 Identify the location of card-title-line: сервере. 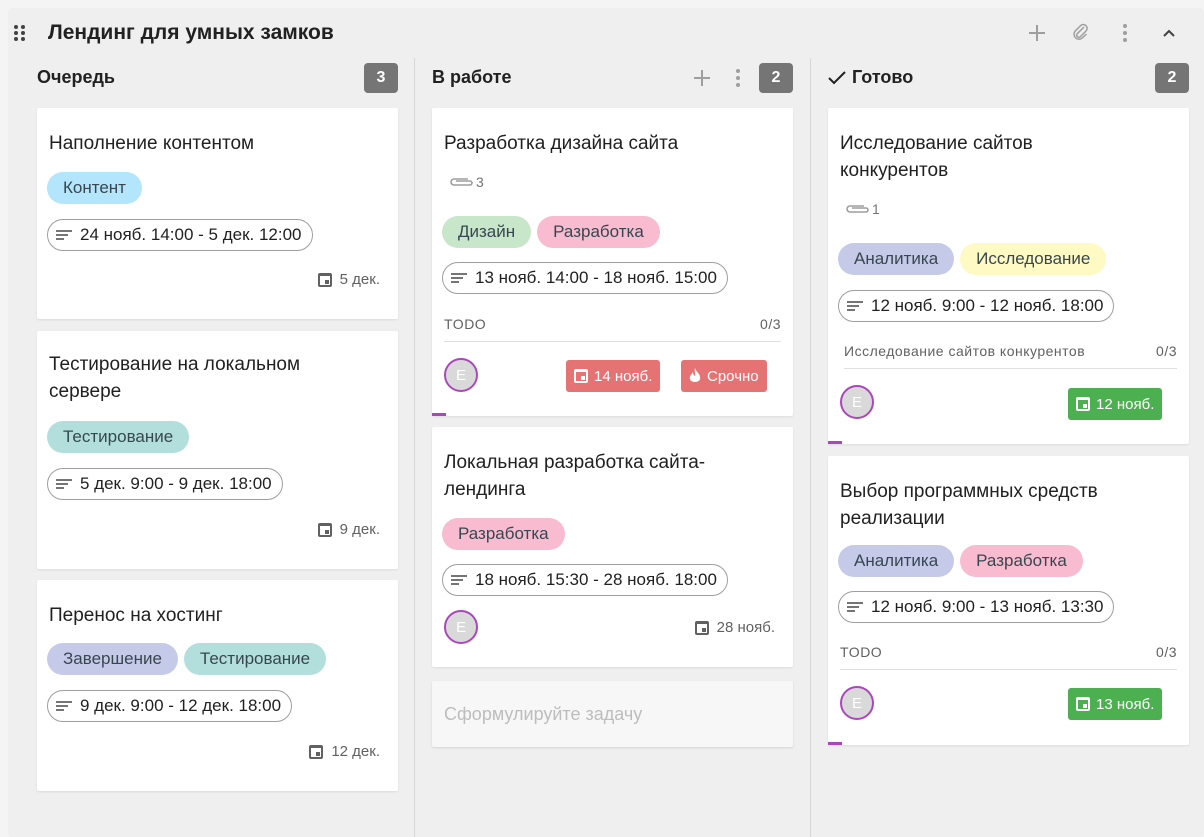
(85, 391).